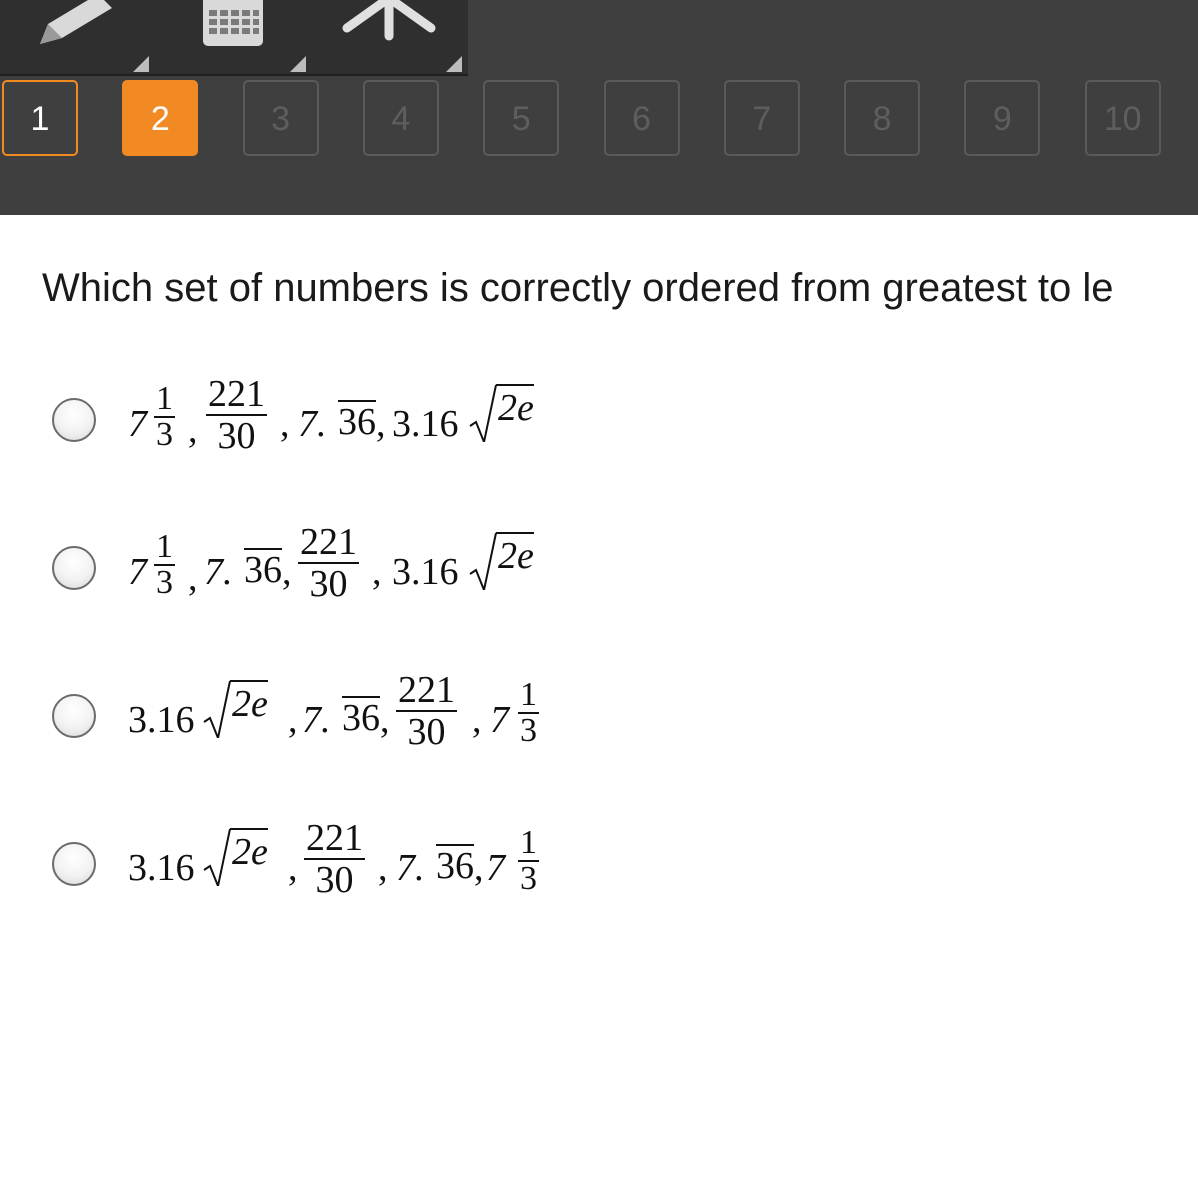 The image size is (1198, 1200). I want to click on question-nav-6: 6, so click(641, 118).